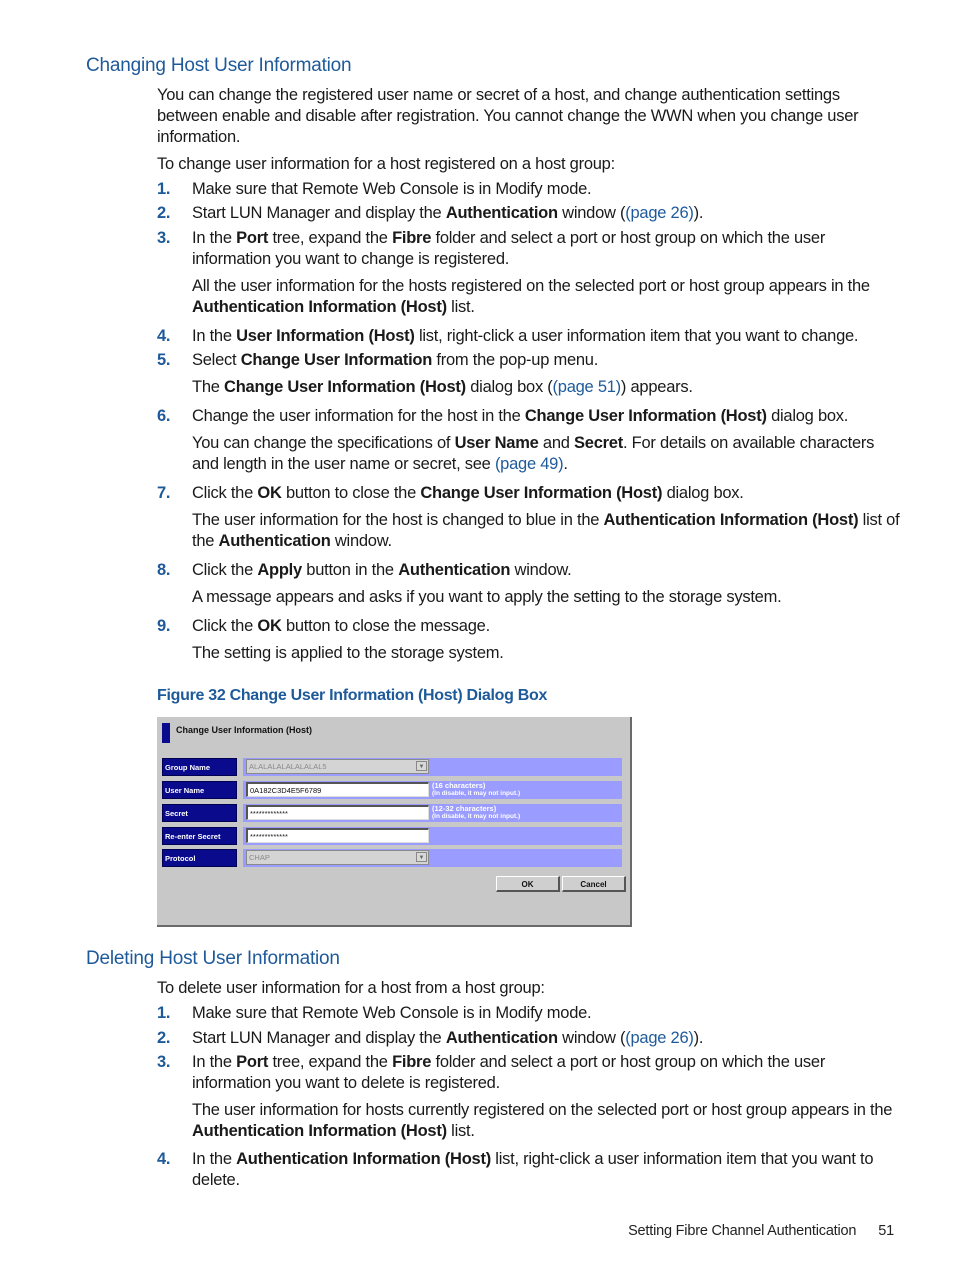  Describe the element at coordinates (529, 464) in the screenshot. I see `page-link: (page 49)` at that location.